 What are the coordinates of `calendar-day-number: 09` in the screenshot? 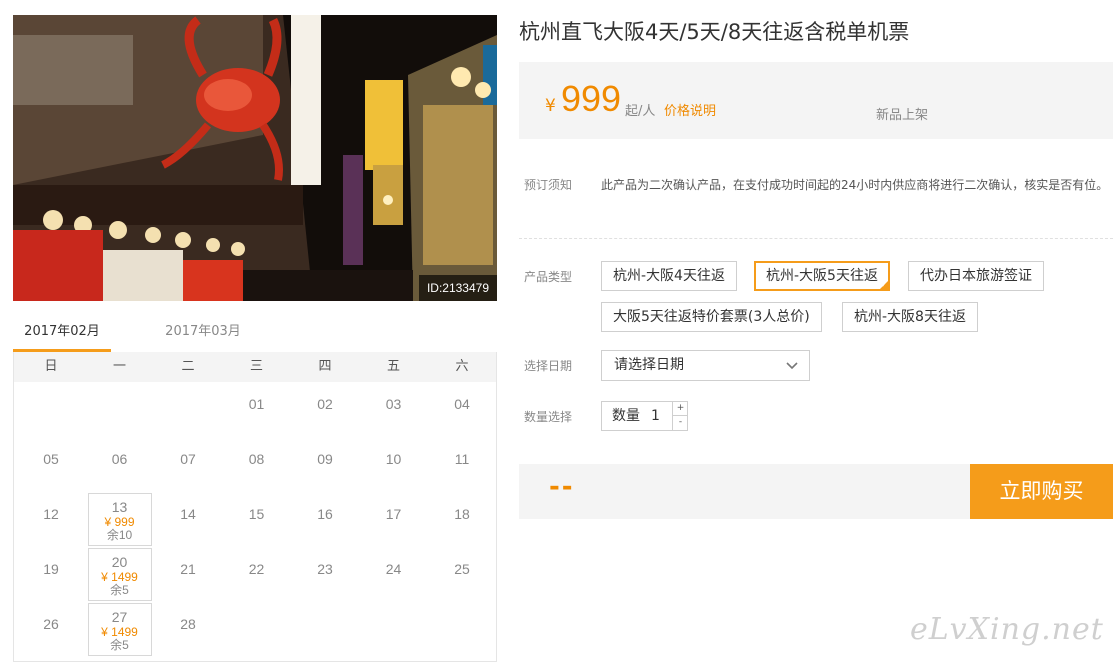 It's located at (325, 459).